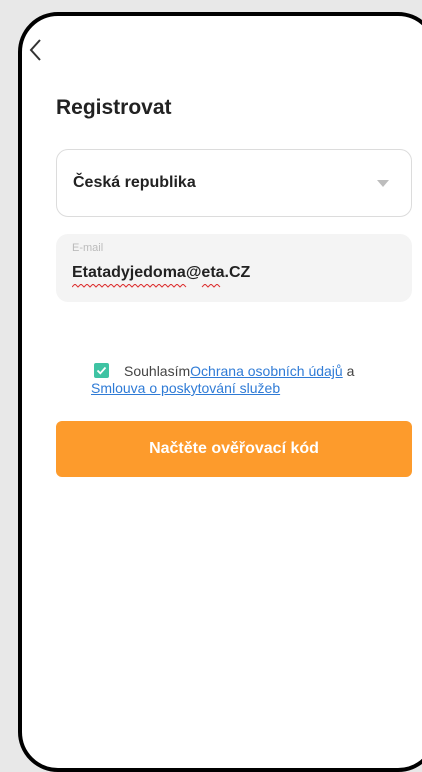 The image size is (422, 772). Describe the element at coordinates (232, 273) in the screenshot. I see `email-input` at that location.